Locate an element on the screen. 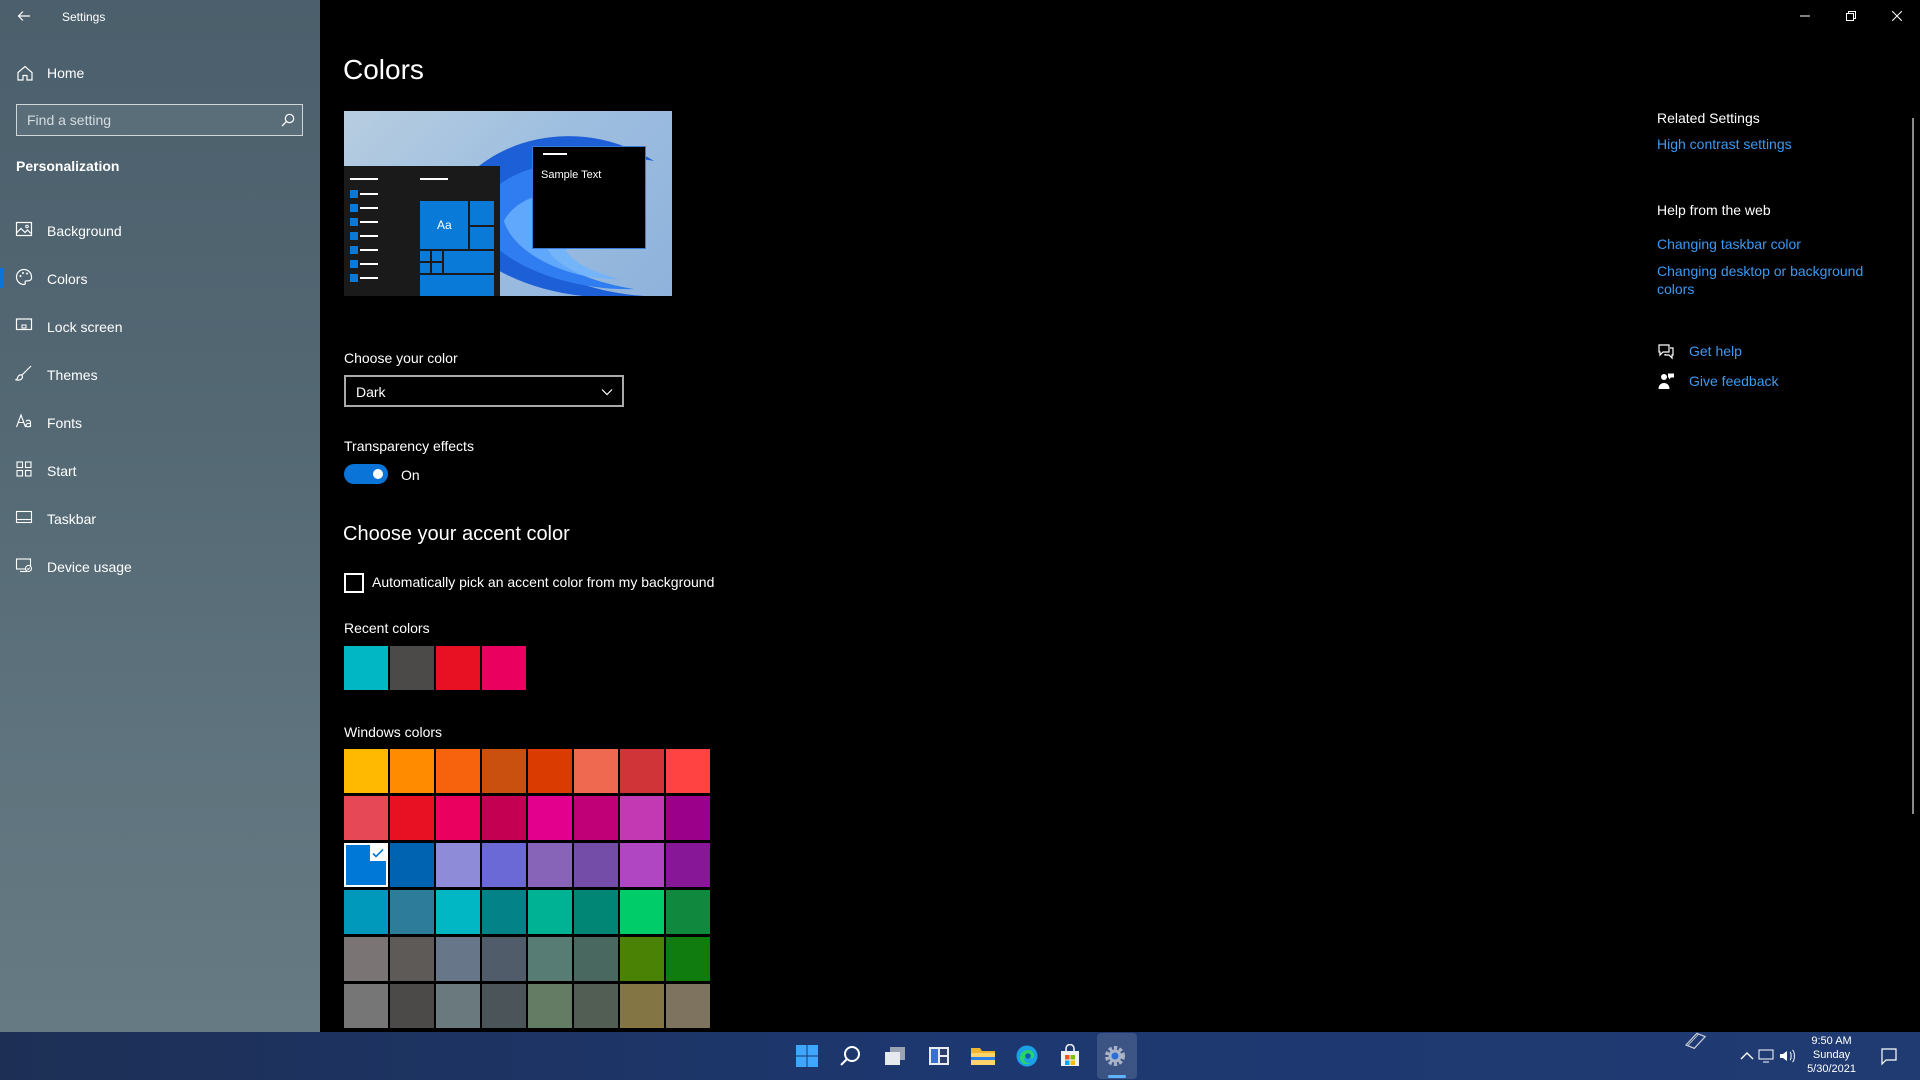 This screenshot has height=1080, width=1920. sidebar-home: Home is located at coordinates (160, 73).